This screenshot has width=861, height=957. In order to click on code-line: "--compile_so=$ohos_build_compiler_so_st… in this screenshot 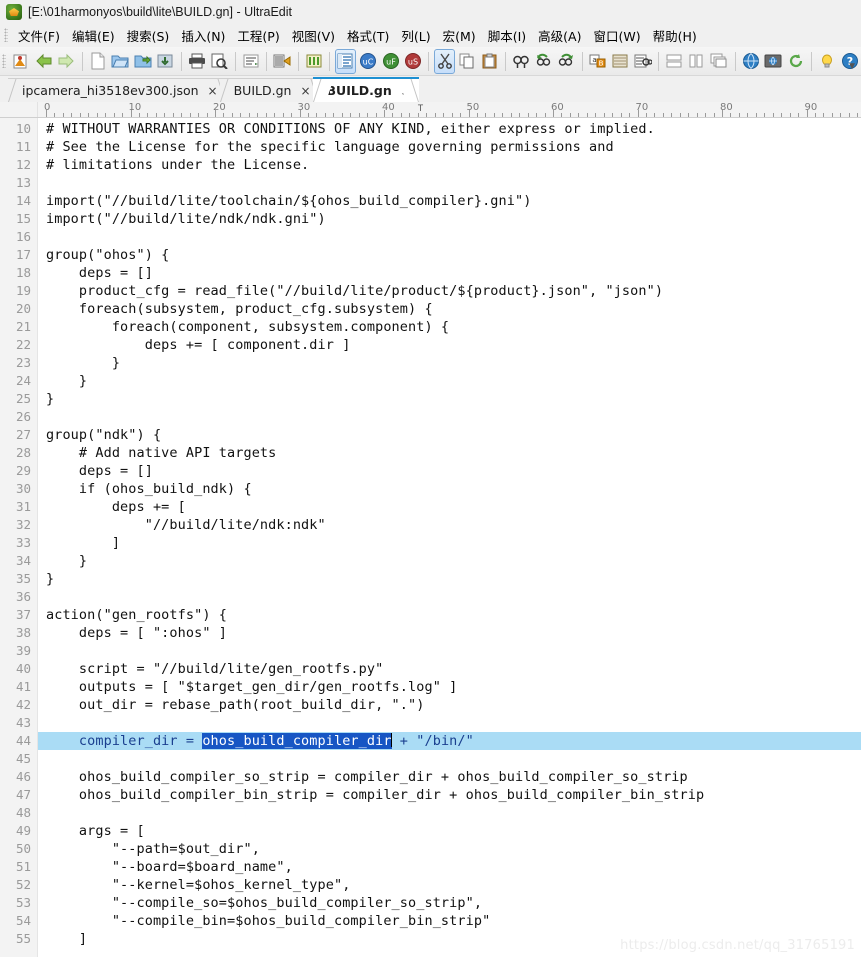, I will do `click(449, 903)`.